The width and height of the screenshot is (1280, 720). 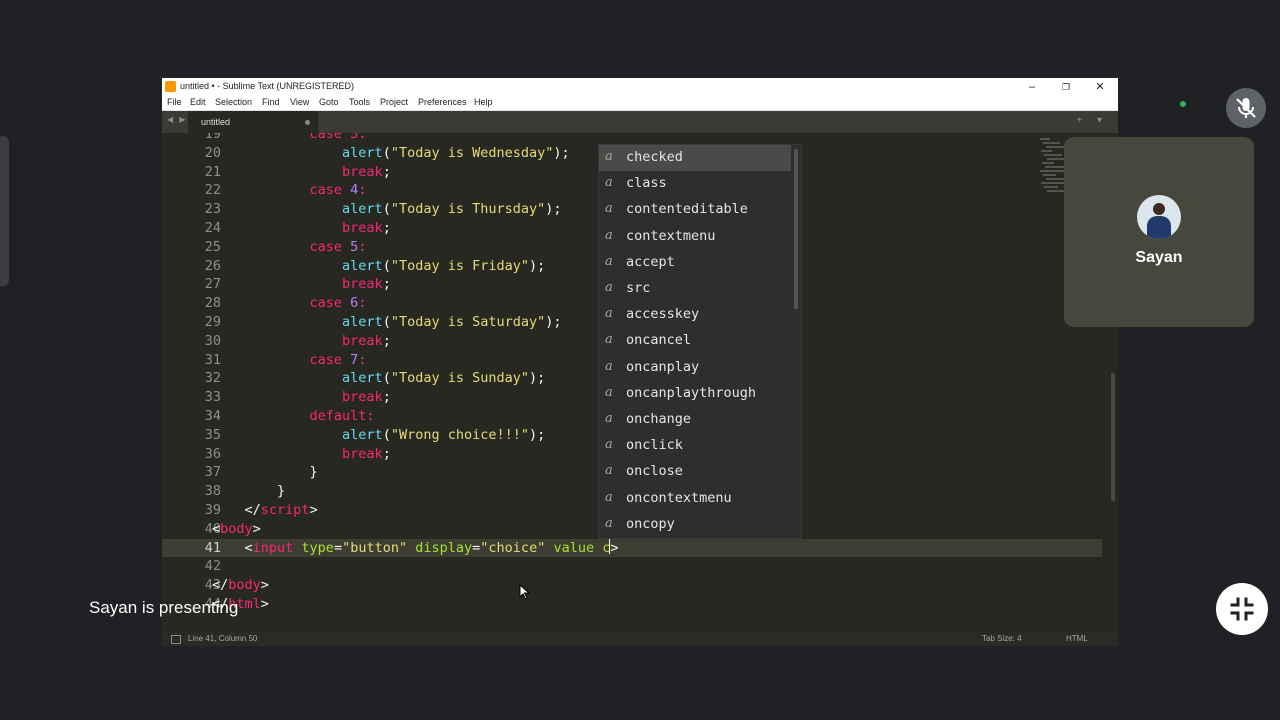 I want to click on code-text: alert("Today is Wednesday");, so click(x=391, y=153).